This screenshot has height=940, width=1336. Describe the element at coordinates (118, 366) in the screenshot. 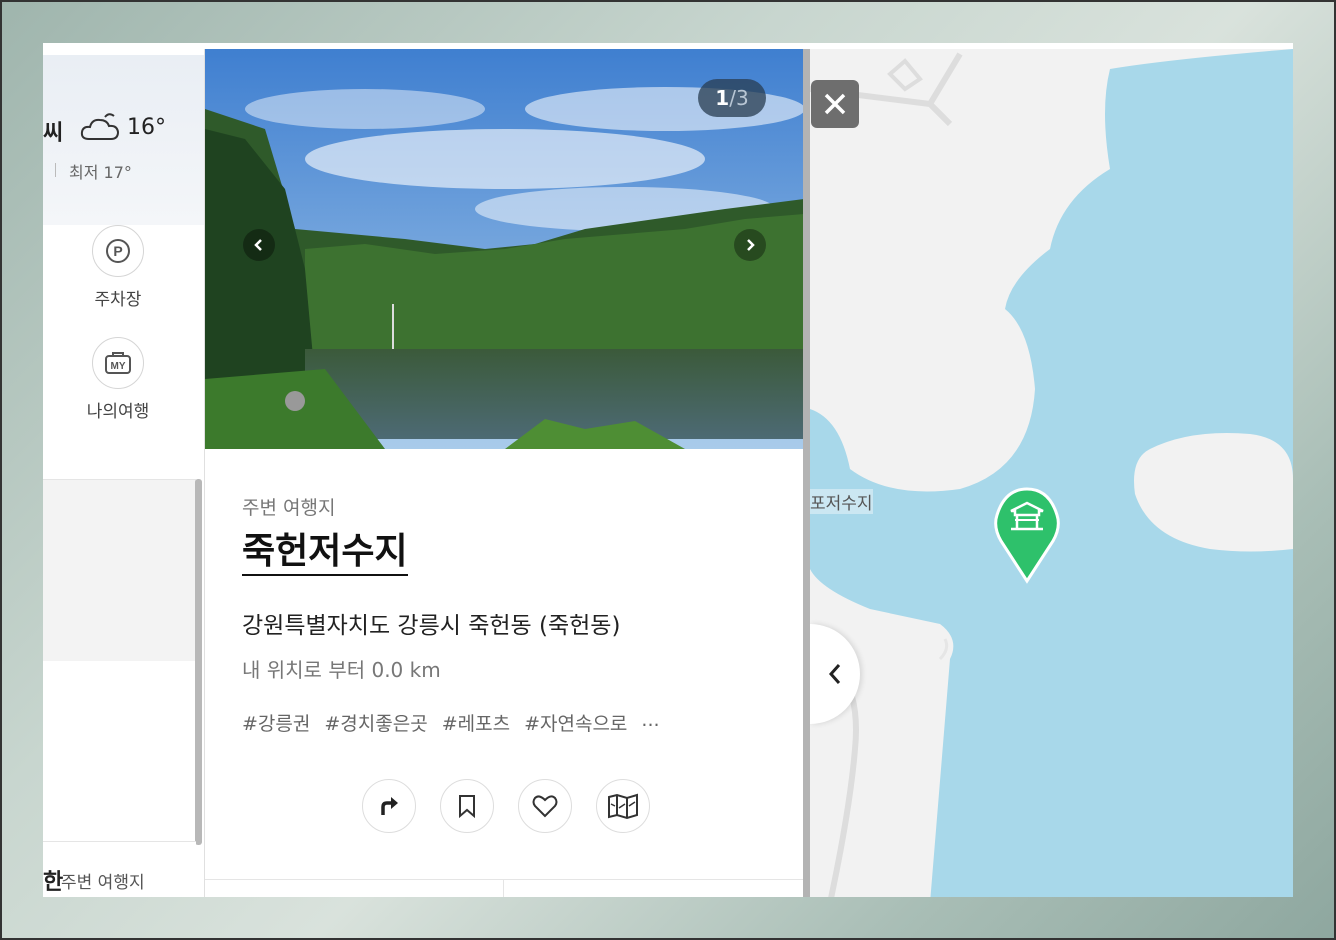

I see `svg-text: MY` at that location.